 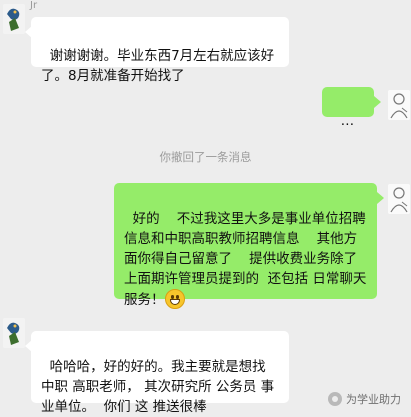 What do you see at coordinates (174, 299) in the screenshot?
I see `grinning-emoji-icon` at bounding box center [174, 299].